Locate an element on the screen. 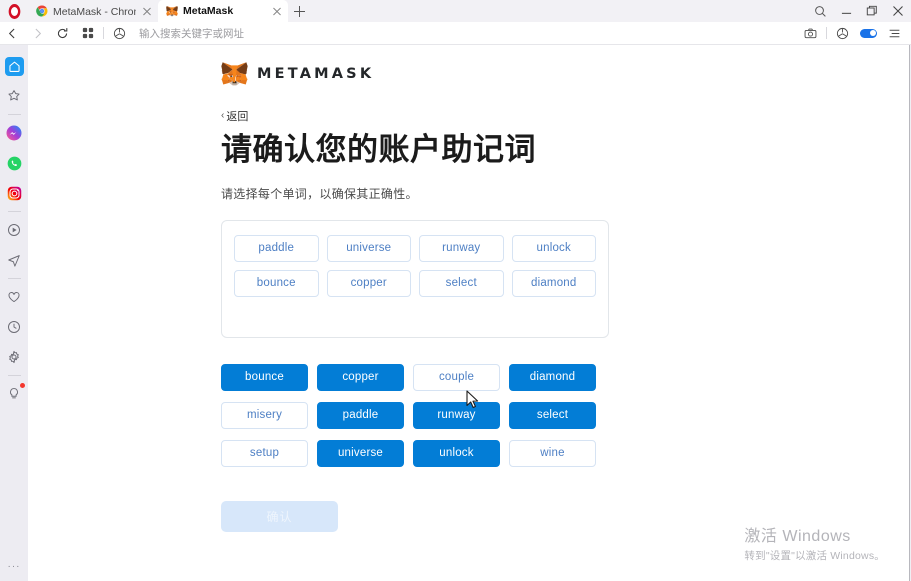 This screenshot has width=911, height=581. star-icon is located at coordinates (14, 95).